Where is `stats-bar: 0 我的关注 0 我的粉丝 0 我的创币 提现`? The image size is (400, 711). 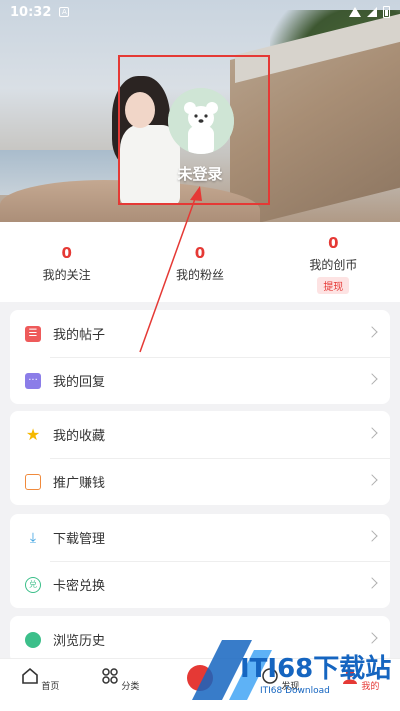 stats-bar: 0 我的关注 0 我的粉丝 0 我的创币 提现 is located at coordinates (200, 262).